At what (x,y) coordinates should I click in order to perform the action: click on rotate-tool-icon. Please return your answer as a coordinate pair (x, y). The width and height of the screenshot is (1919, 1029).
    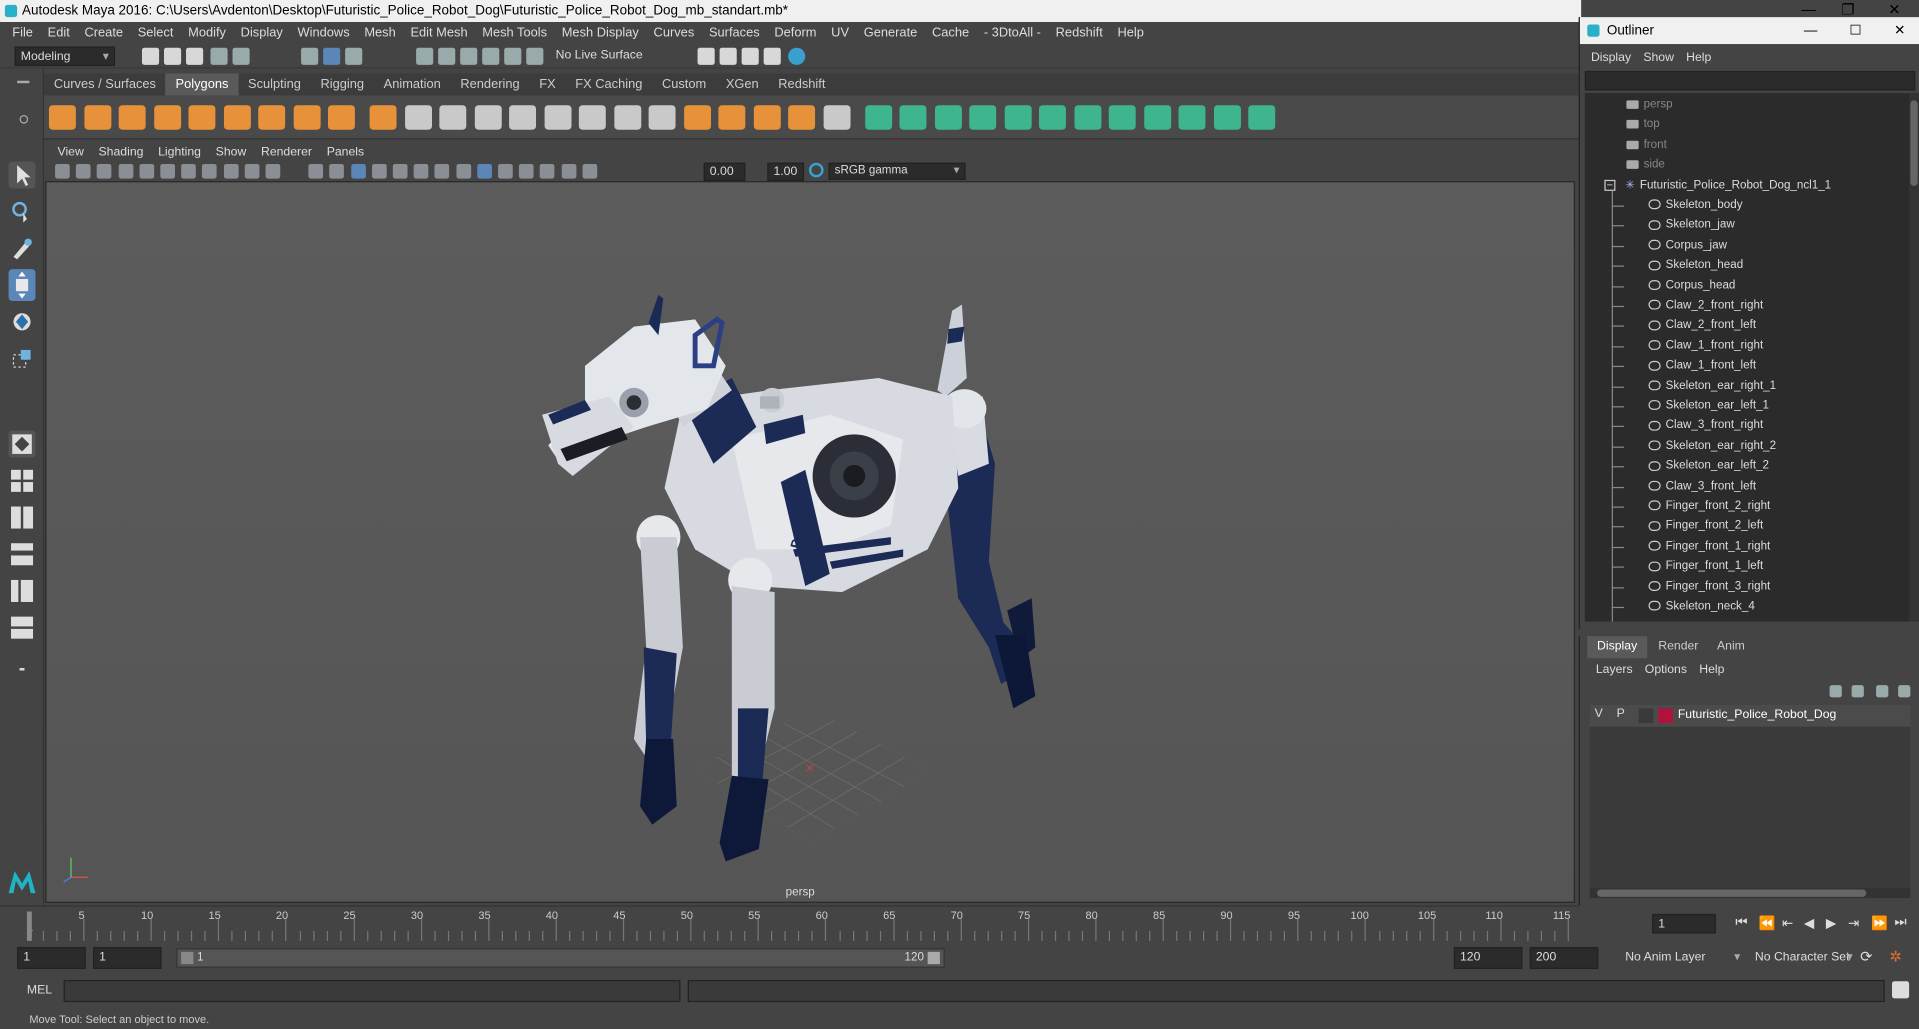
    Looking at the image, I should click on (22, 321).